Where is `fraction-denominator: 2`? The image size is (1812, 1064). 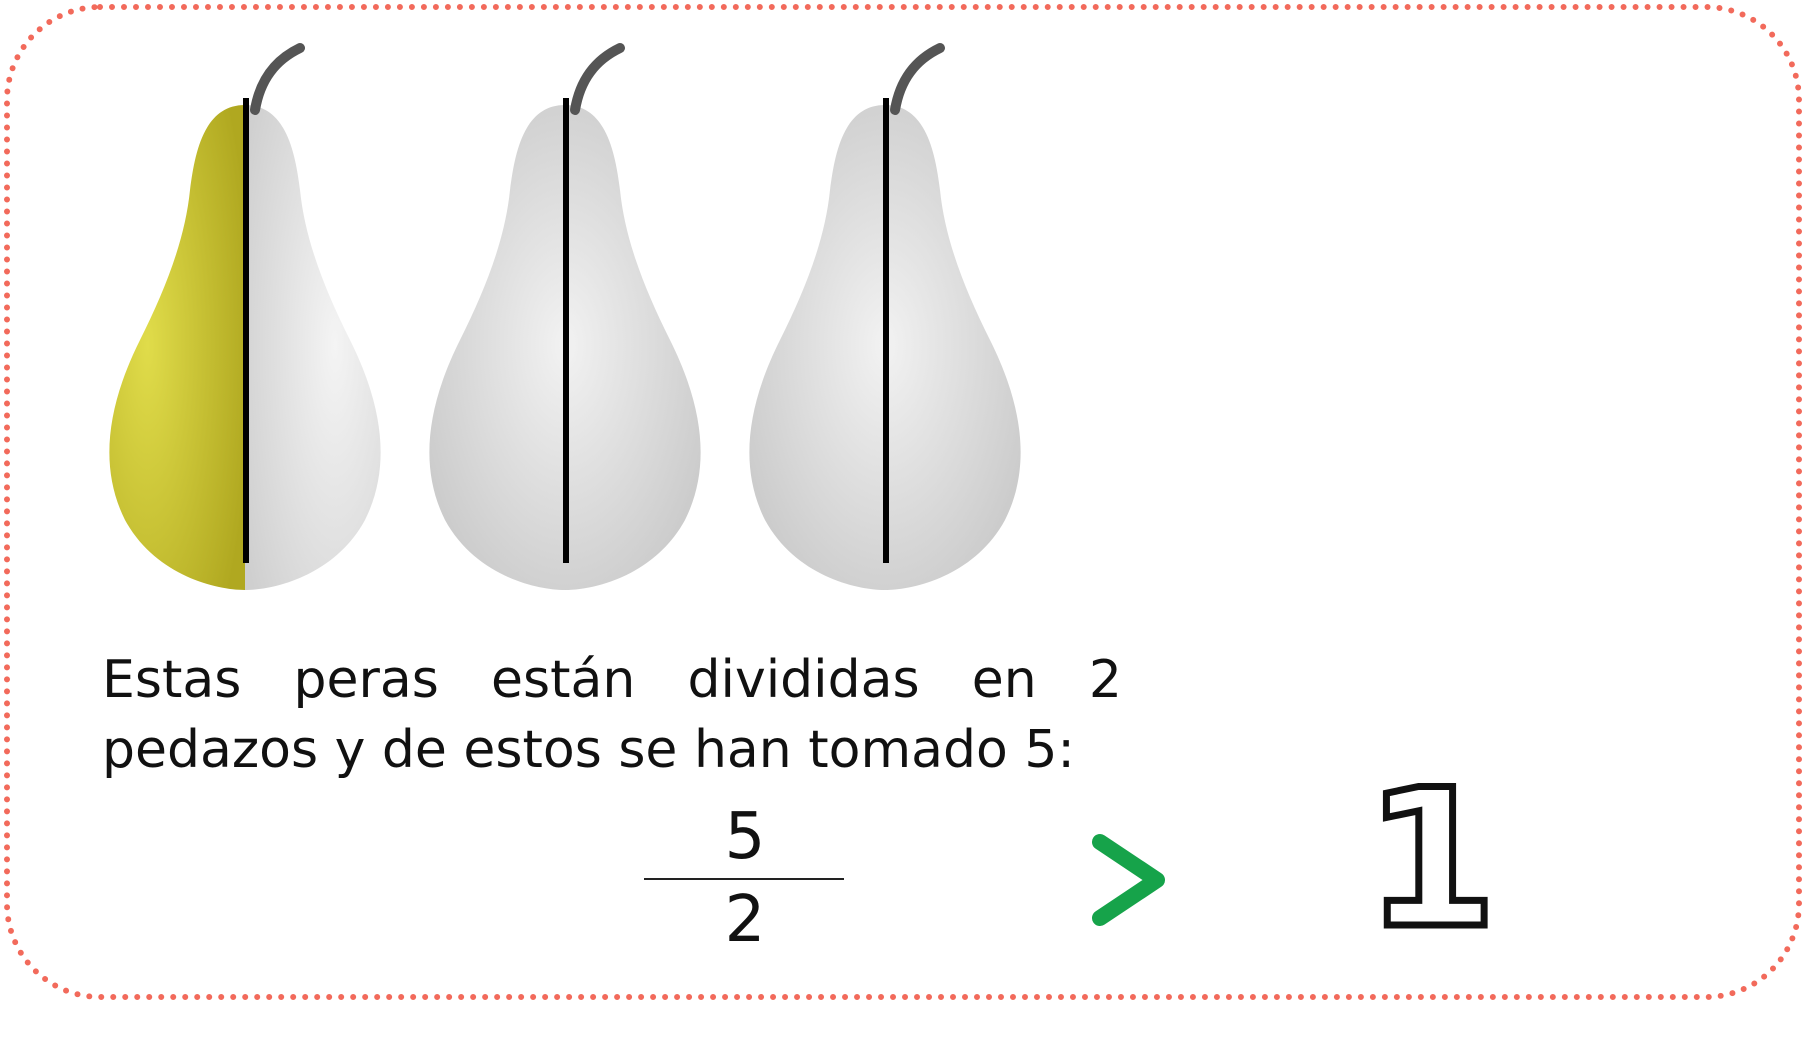
fraction-denominator: 2 is located at coordinates (745, 920).